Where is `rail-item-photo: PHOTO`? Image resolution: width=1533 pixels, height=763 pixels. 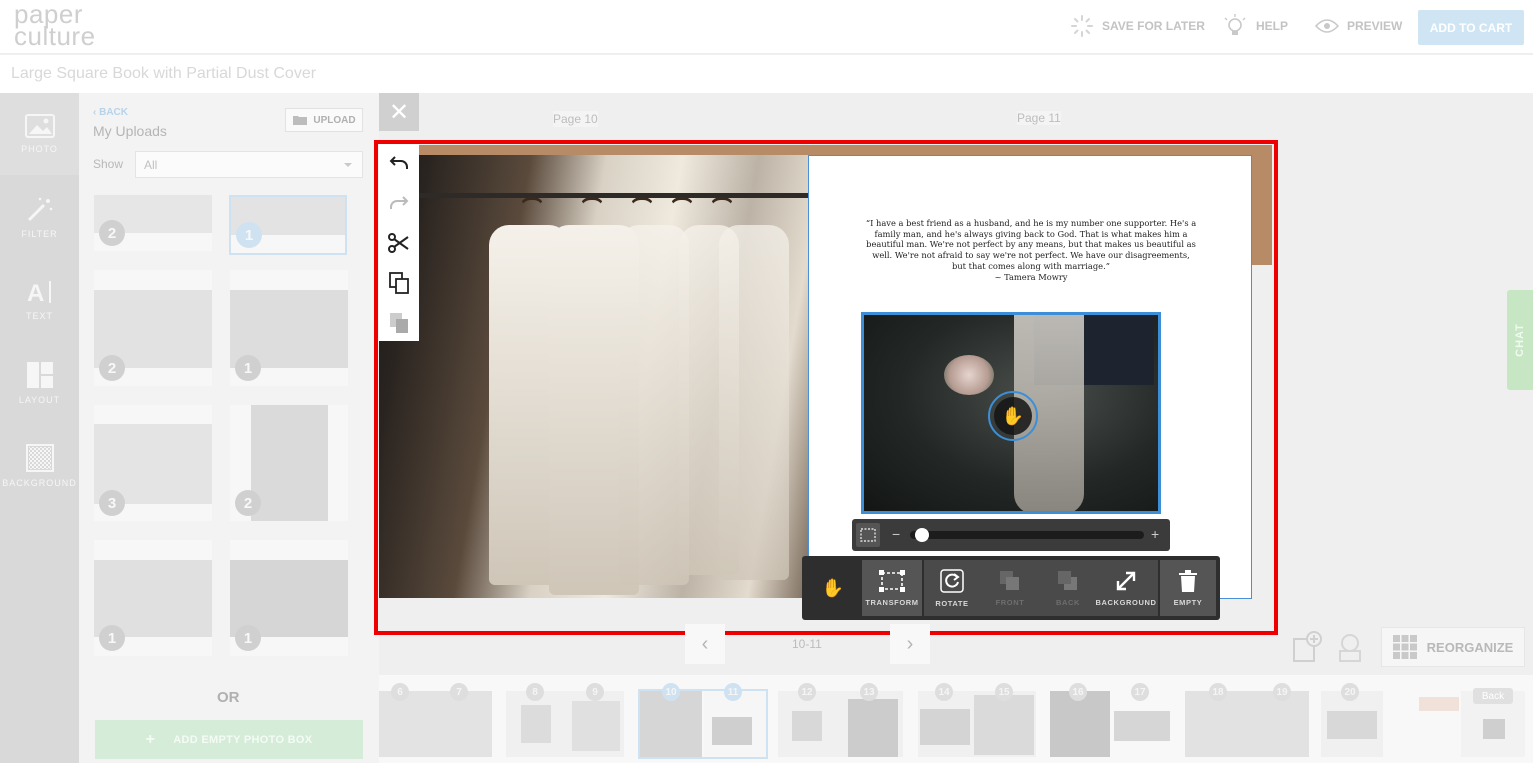 rail-item-photo: PHOTO is located at coordinates (39, 134).